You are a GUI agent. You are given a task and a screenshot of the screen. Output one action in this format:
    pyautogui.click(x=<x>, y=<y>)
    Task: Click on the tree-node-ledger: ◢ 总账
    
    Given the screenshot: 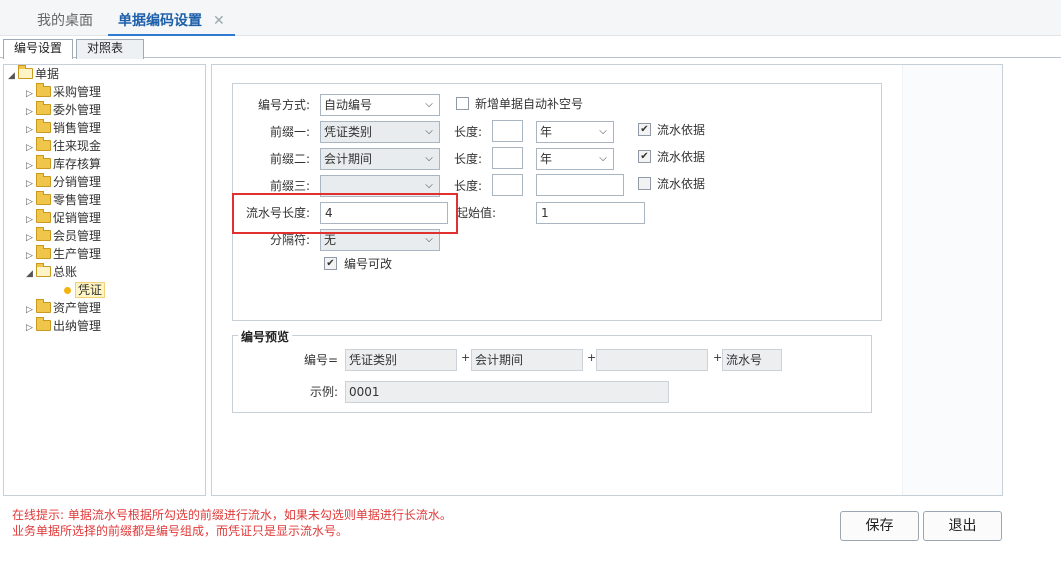 What is the action you would take?
    pyautogui.click(x=51, y=272)
    